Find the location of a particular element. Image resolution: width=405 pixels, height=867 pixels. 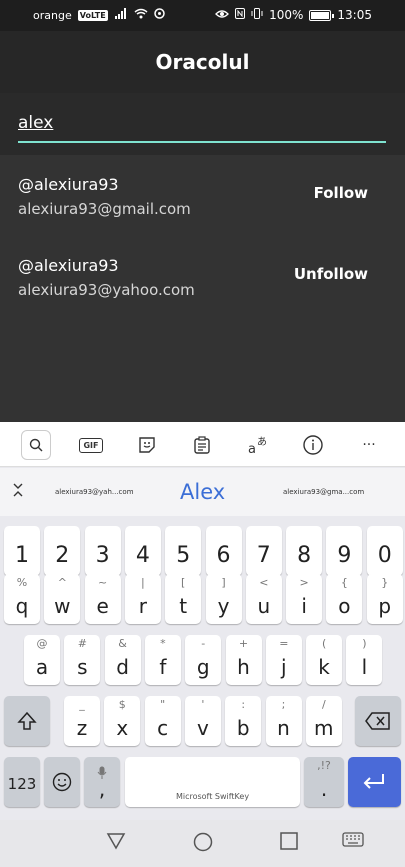

key-label: b is located at coordinates (243, 728).